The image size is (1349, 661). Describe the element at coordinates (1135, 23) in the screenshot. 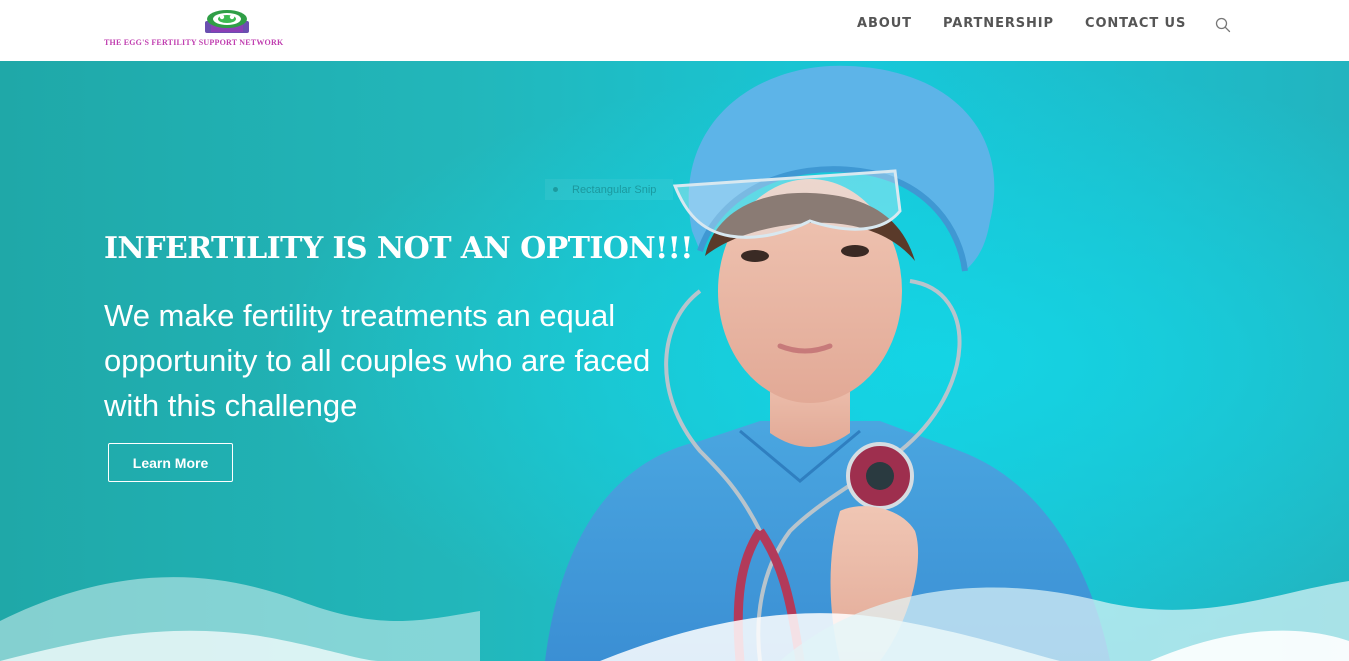

I see `nav-contact-us: CONTACT US` at that location.